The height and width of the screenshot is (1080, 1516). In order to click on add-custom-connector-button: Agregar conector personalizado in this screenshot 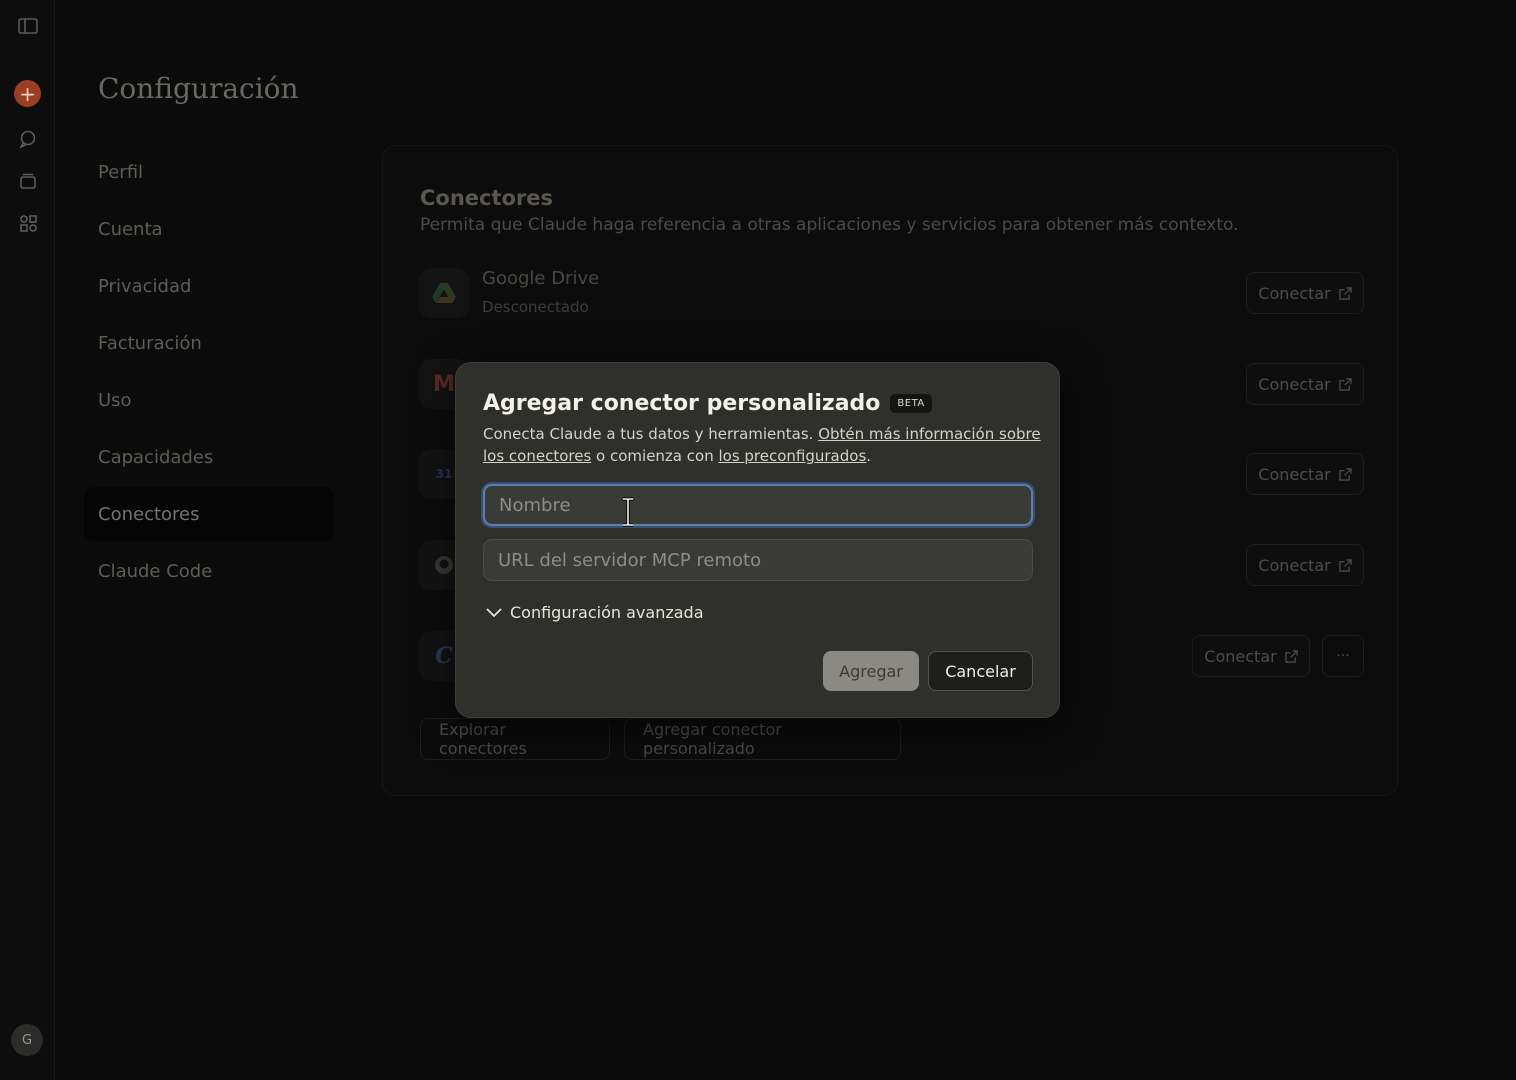, I will do `click(762, 739)`.